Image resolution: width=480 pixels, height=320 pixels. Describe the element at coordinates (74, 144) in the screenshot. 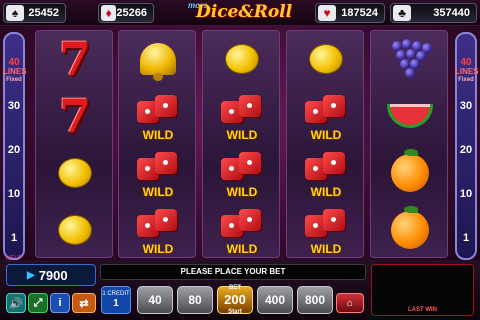

I see `reel: 77` at that location.